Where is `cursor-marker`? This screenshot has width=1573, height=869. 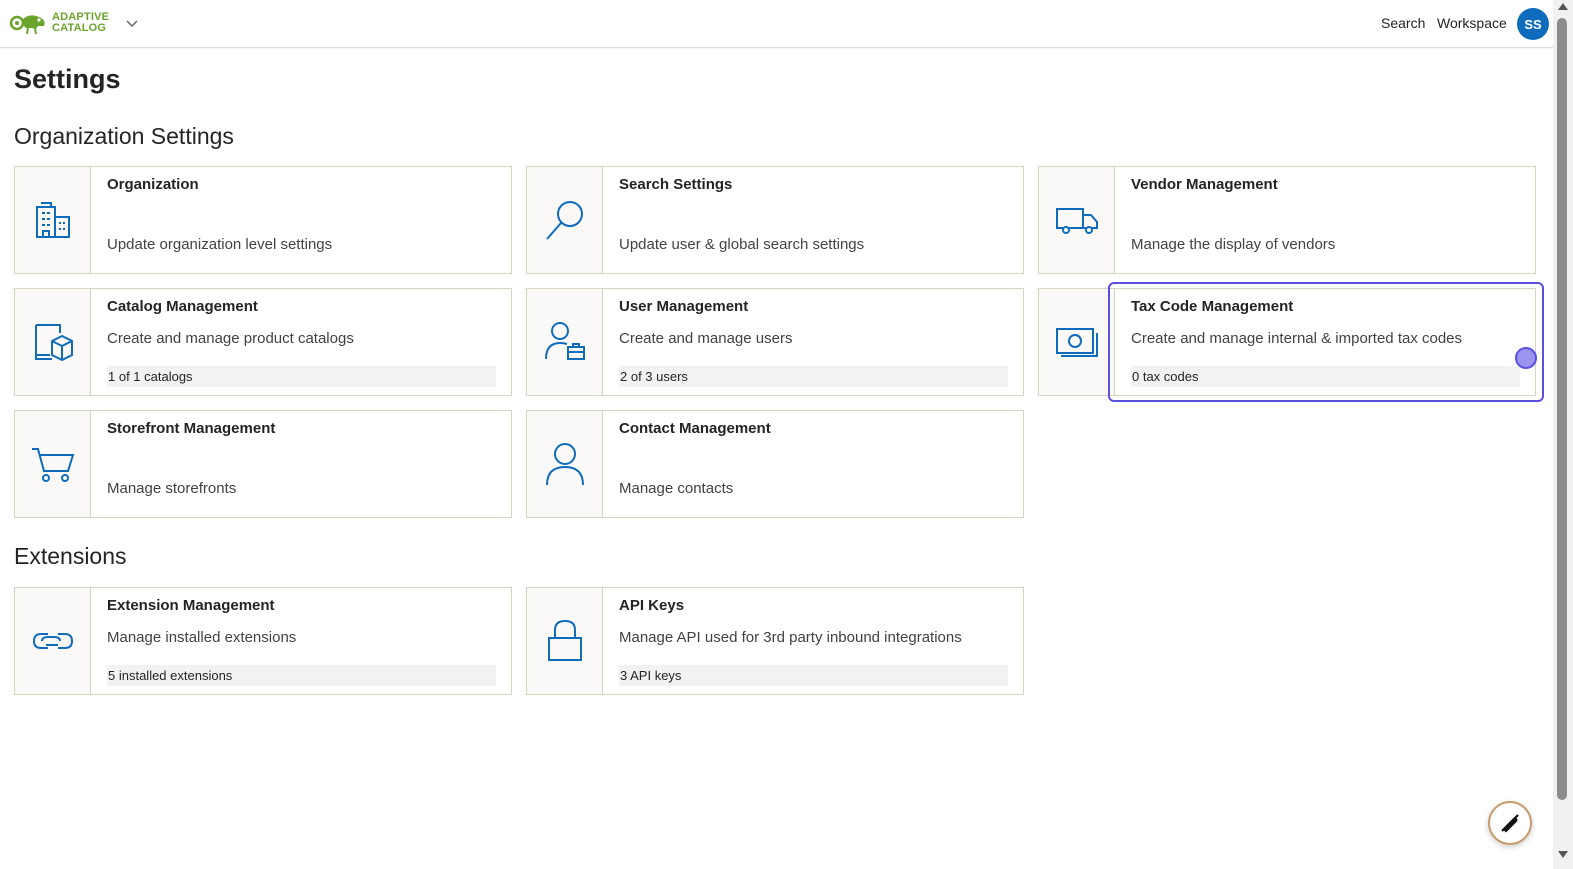 cursor-marker is located at coordinates (1526, 358).